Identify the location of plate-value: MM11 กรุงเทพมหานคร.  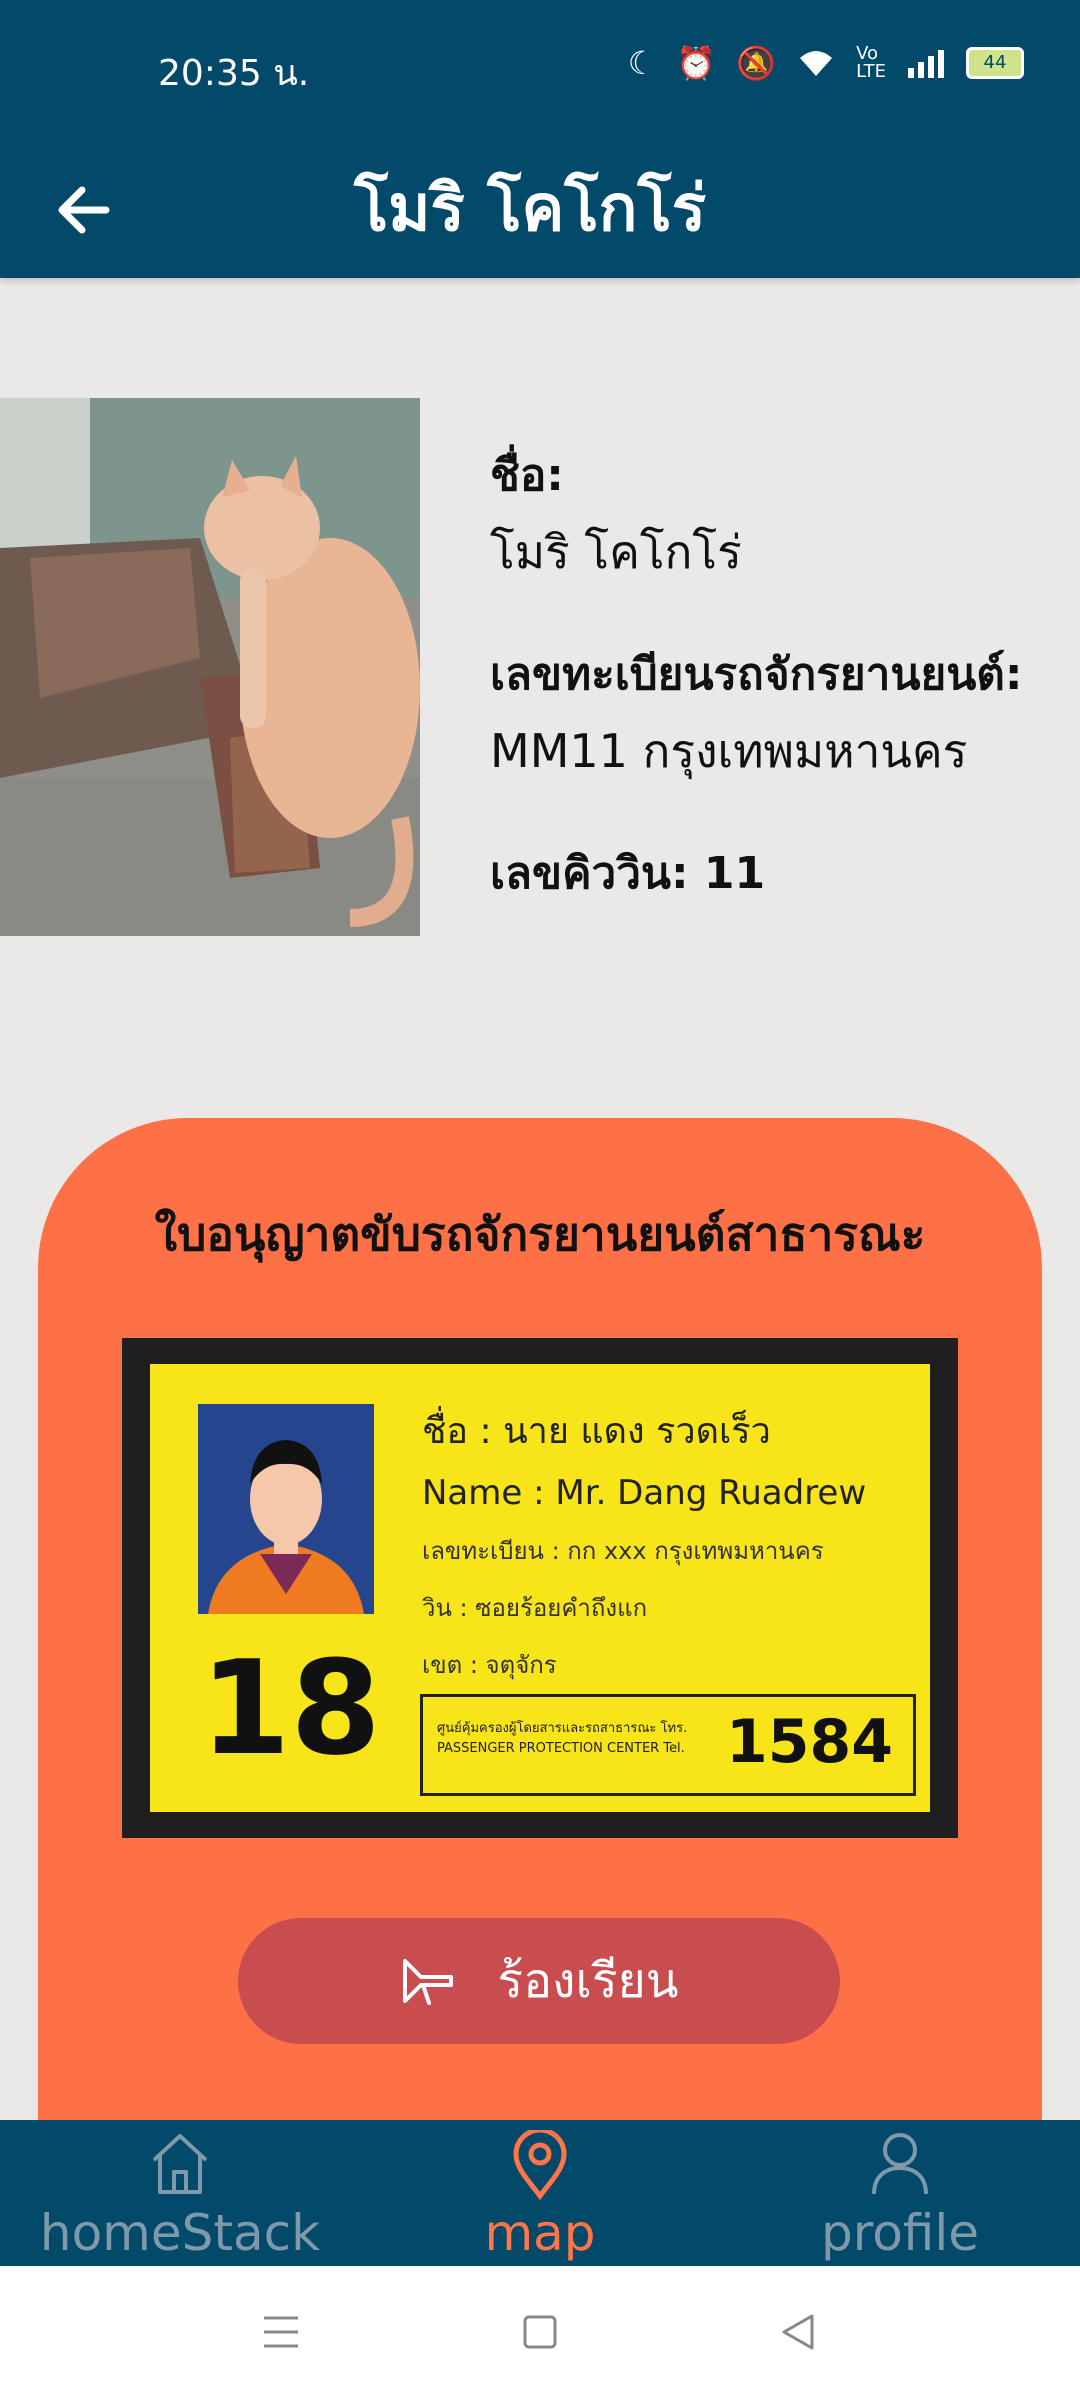
(729, 751).